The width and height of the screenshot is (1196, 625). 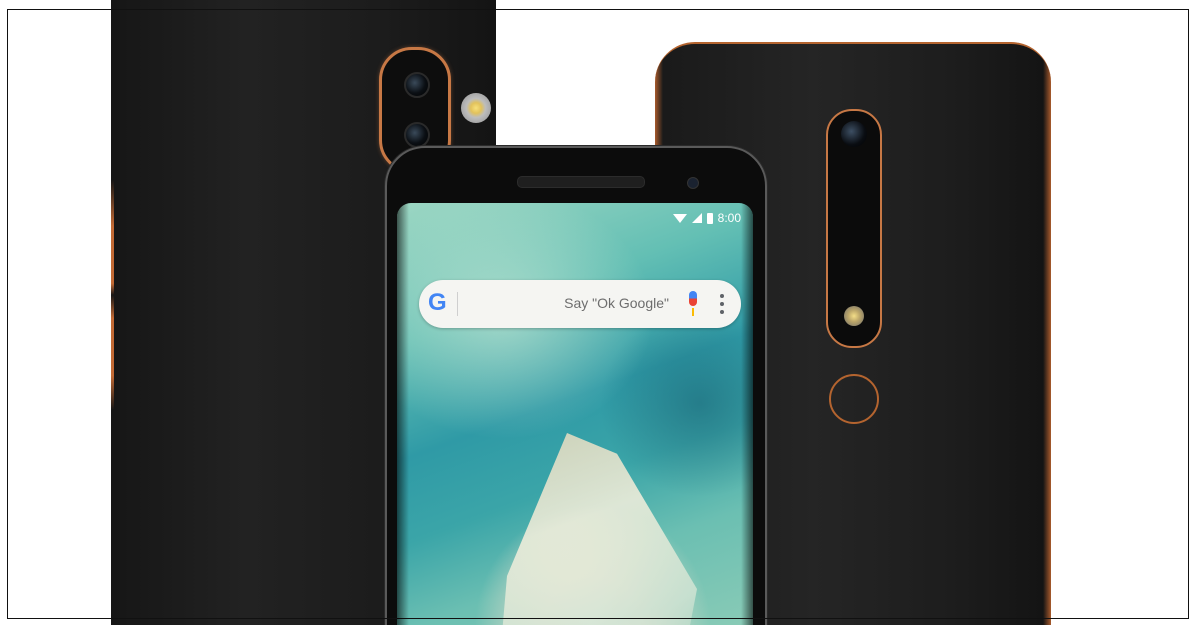 What do you see at coordinates (437, 303) in the screenshot?
I see `google-logo-icon: G` at bounding box center [437, 303].